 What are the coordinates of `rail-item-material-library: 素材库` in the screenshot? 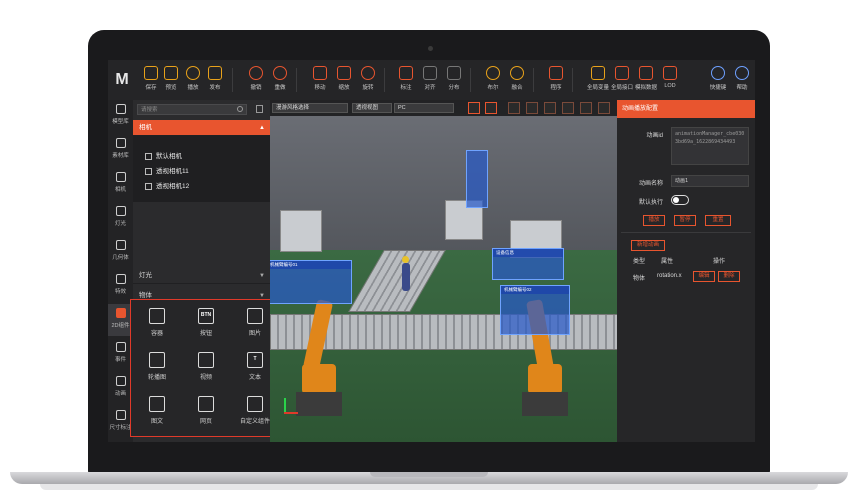 It's located at (120, 150).